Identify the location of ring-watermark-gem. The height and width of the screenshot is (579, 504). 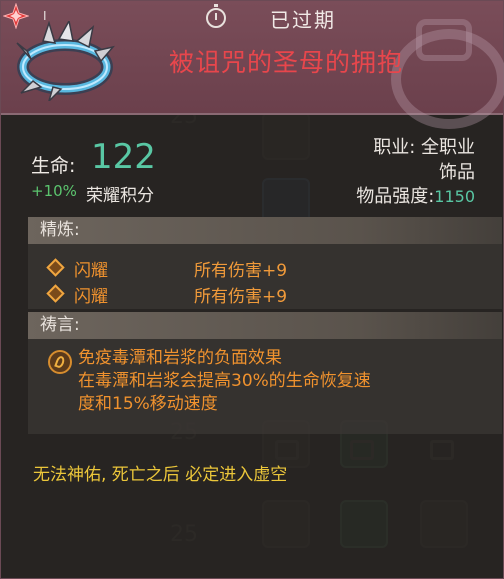
(444, 40).